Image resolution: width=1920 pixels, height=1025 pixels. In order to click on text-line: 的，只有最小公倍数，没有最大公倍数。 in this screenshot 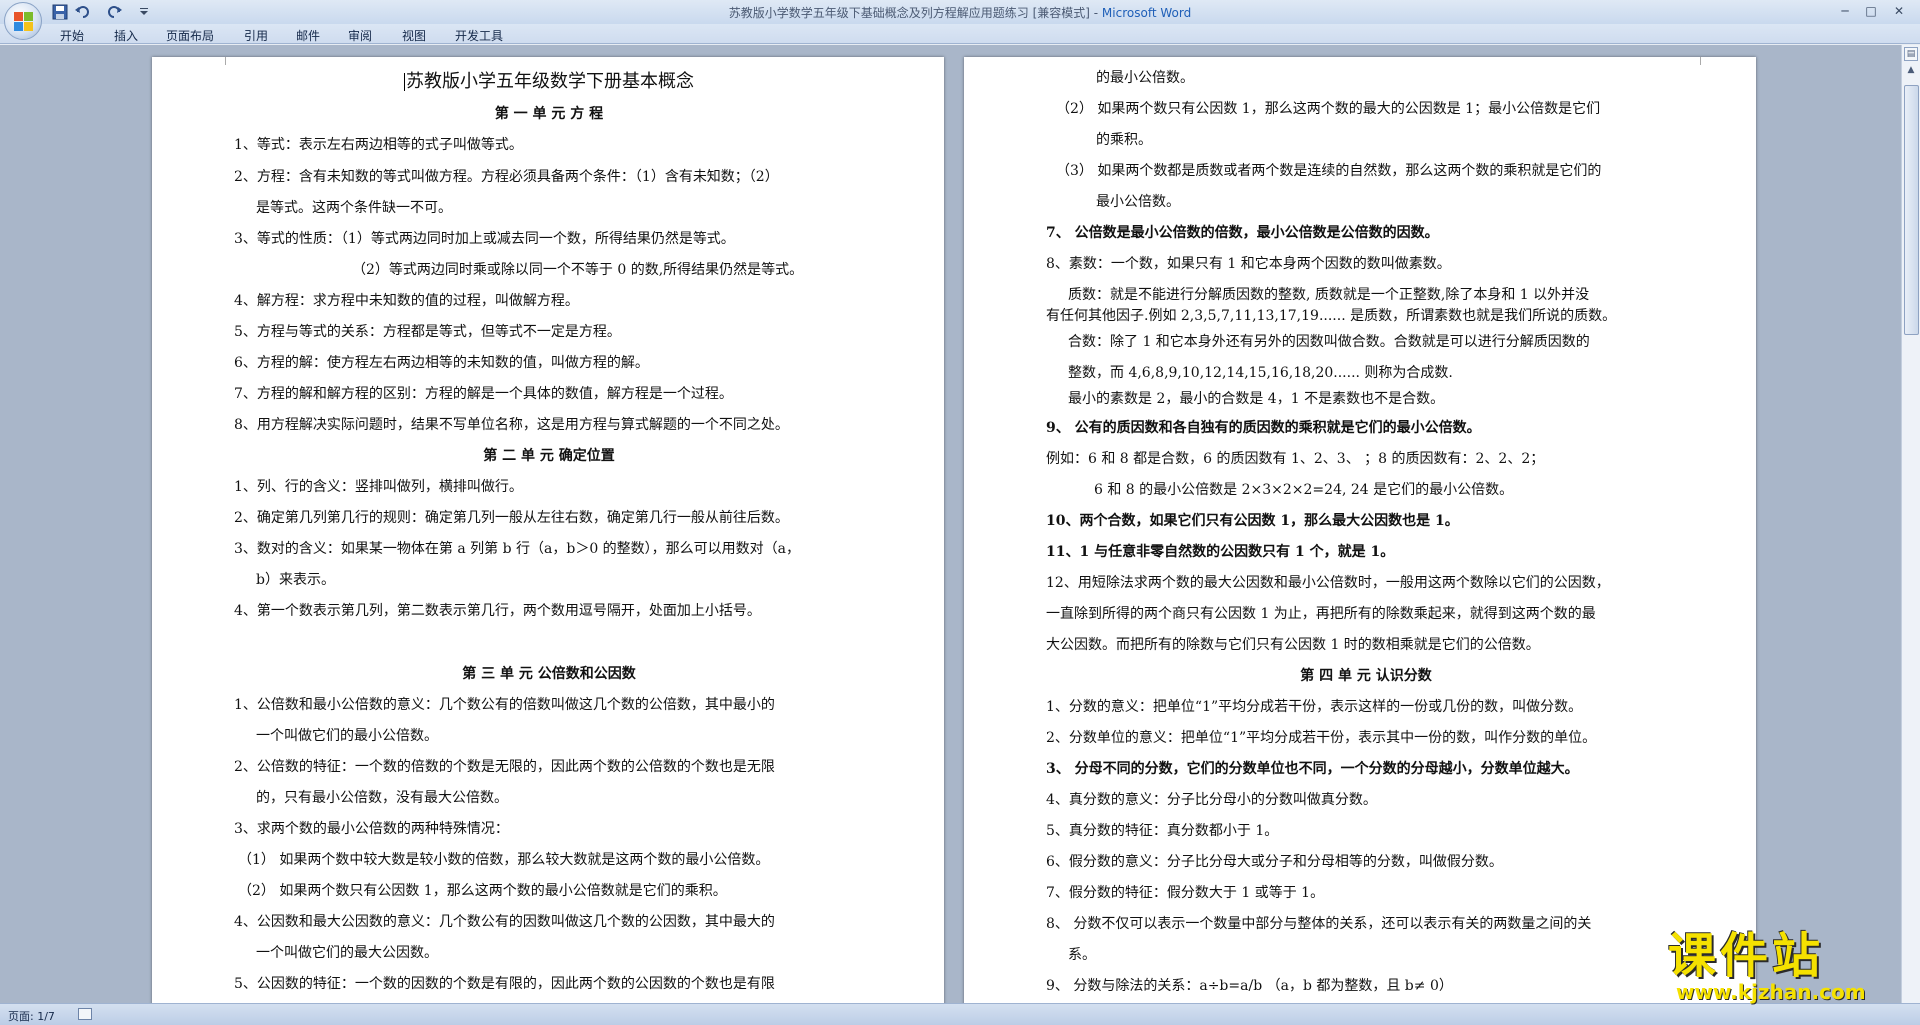, I will do `click(382, 798)`.